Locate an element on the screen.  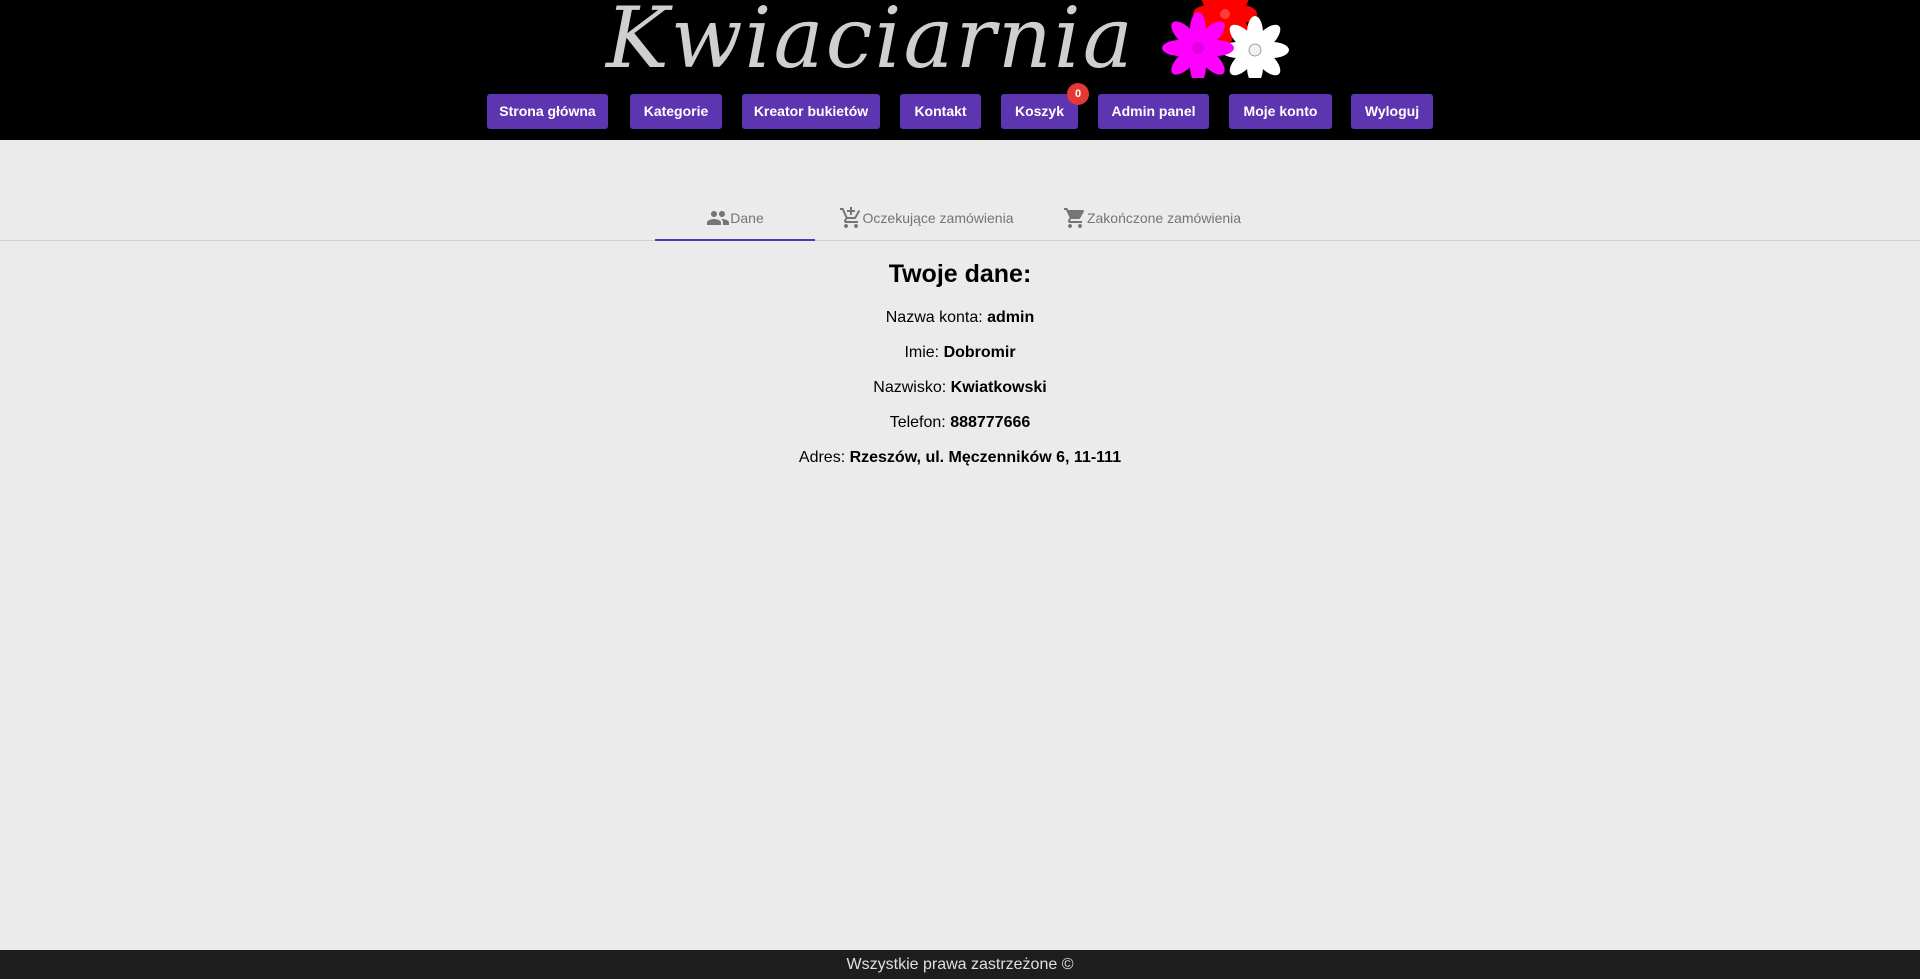
nav-home-button: Strona główna is located at coordinates (547, 111).